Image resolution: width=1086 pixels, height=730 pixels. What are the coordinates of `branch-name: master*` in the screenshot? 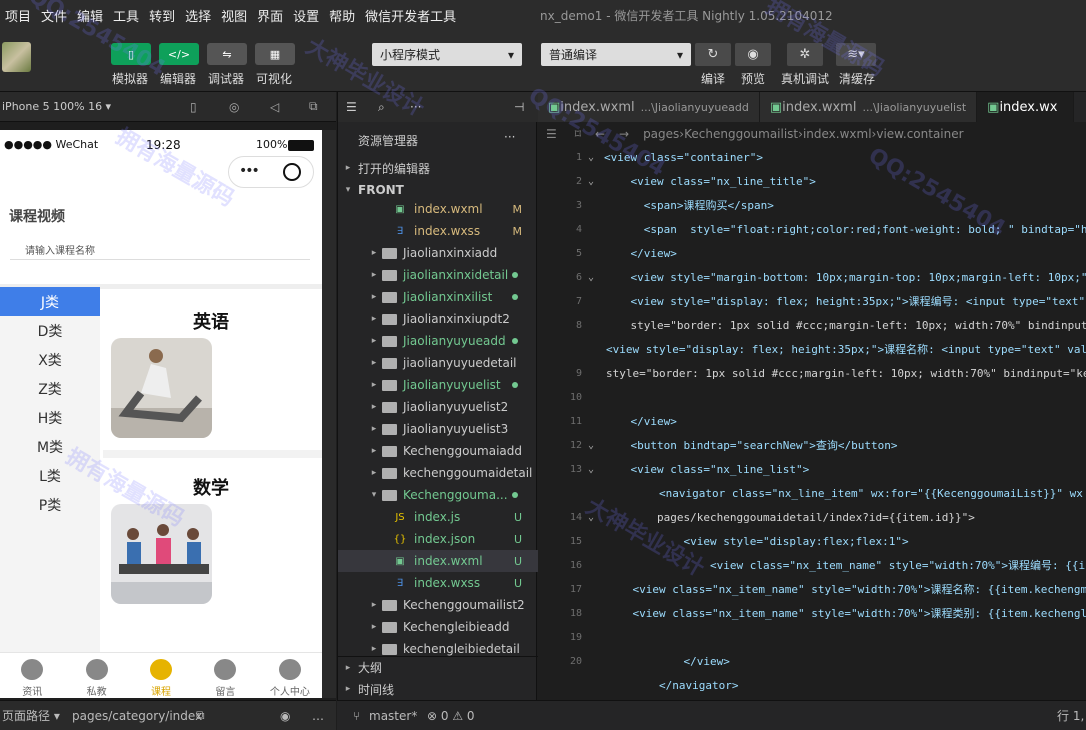 It's located at (393, 716).